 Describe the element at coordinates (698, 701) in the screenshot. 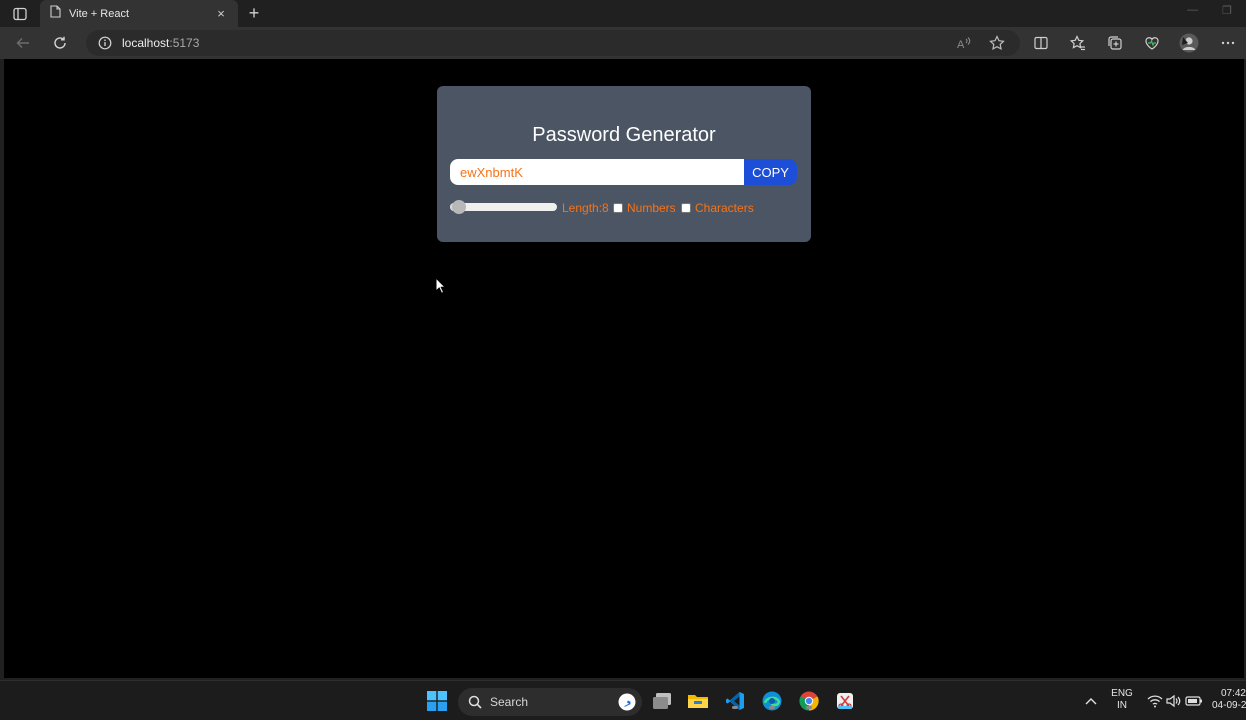

I see `file-explorer-icon` at that location.